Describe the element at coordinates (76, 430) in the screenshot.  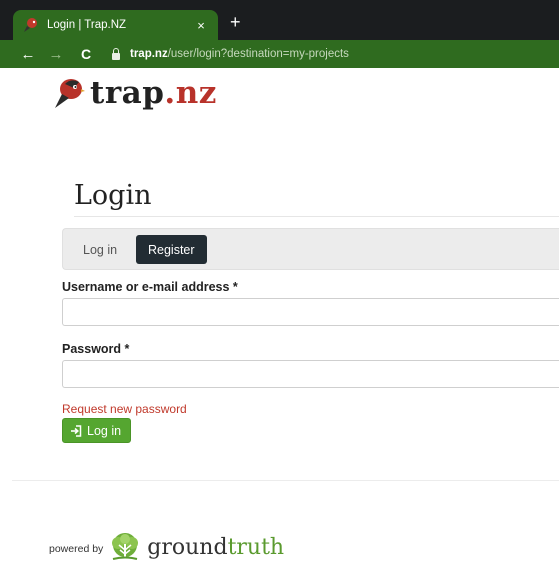
I see `sign-in-icon` at that location.